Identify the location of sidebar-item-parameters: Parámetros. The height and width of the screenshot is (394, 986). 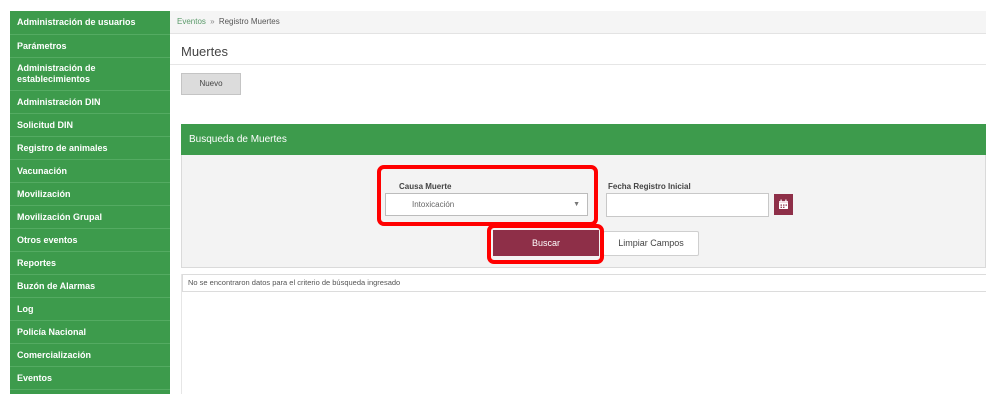
(90, 46).